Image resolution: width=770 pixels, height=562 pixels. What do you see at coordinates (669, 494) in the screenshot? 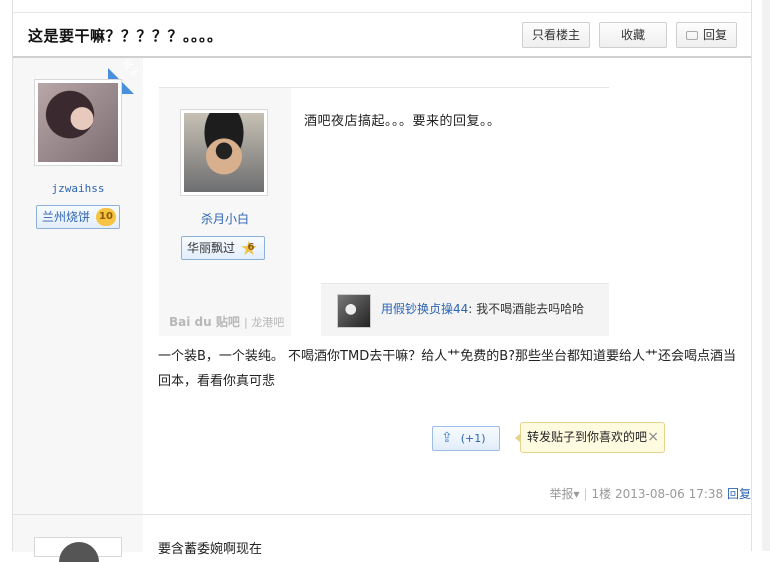
I see `post-date: 2013-08-06 17:38` at bounding box center [669, 494].